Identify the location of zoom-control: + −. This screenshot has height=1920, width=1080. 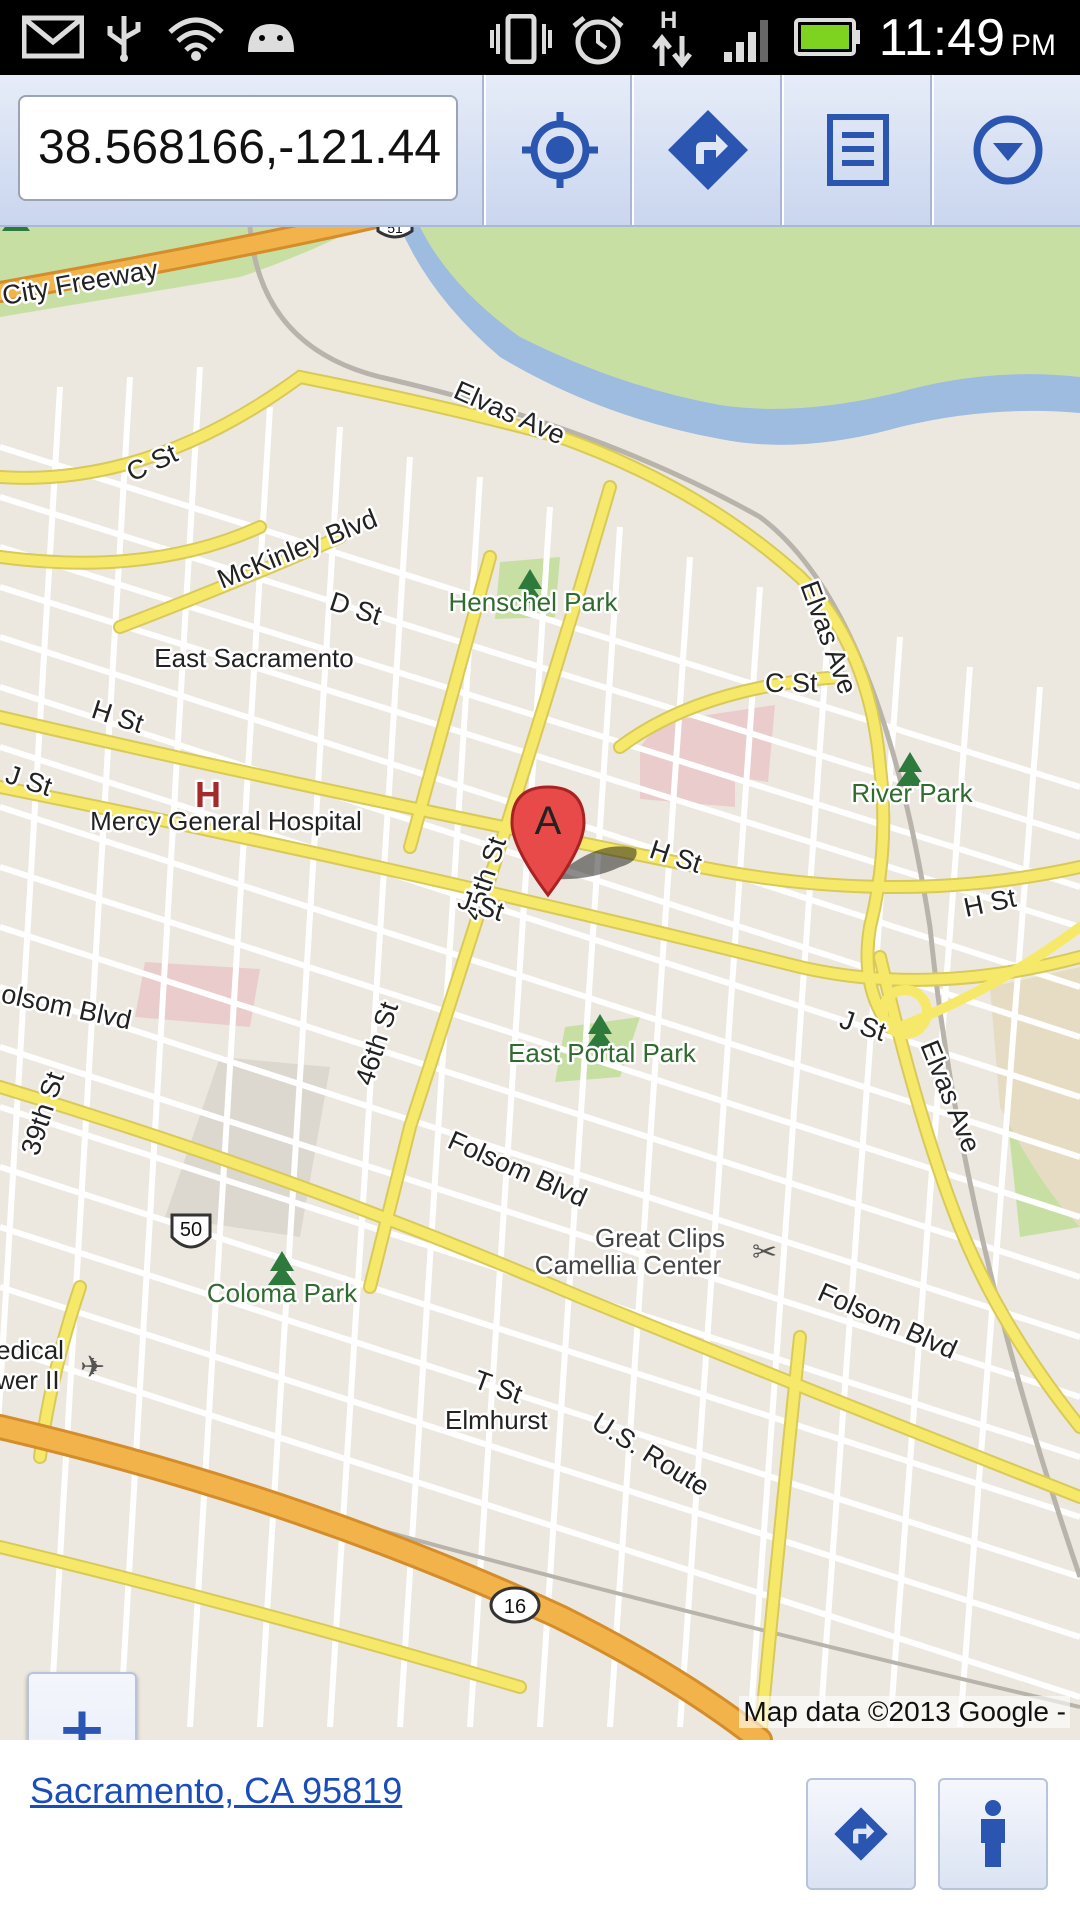
(82, 1706).